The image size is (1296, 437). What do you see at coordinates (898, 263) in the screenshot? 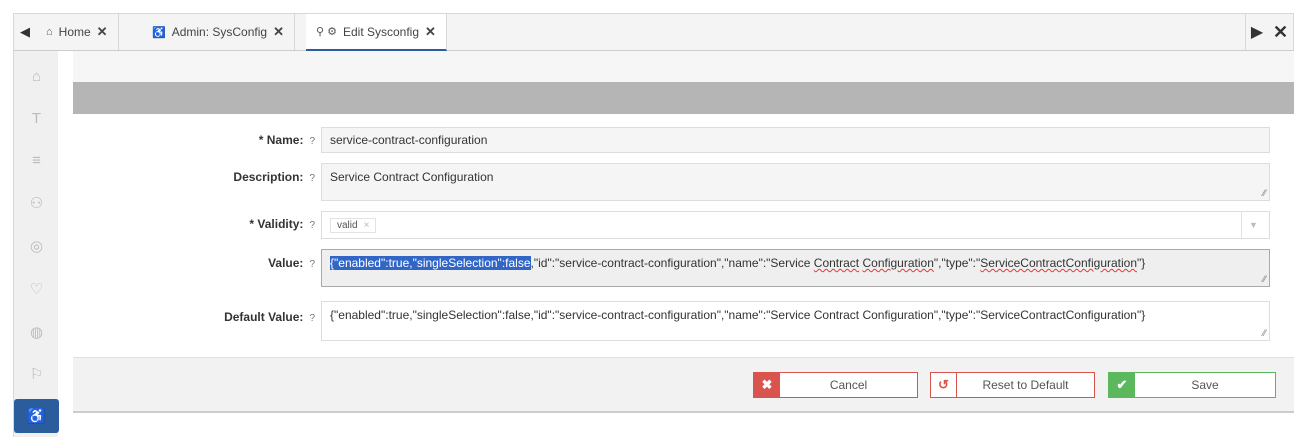
I see `value-spell-word: Configuration` at bounding box center [898, 263].